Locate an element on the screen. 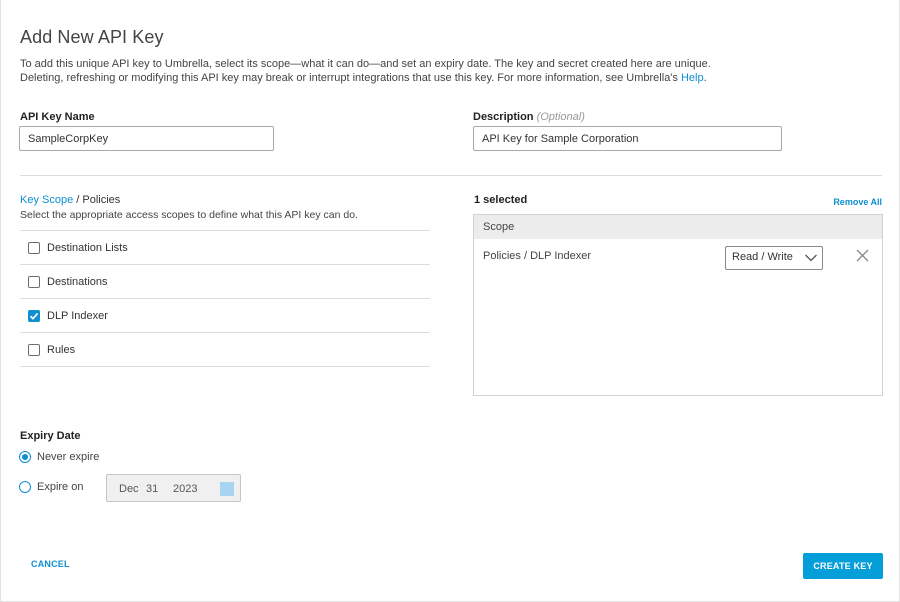 Image resolution: width=900 pixels, height=602 pixels. scope-item-destination-lists: Destination Lists is located at coordinates (225, 248).